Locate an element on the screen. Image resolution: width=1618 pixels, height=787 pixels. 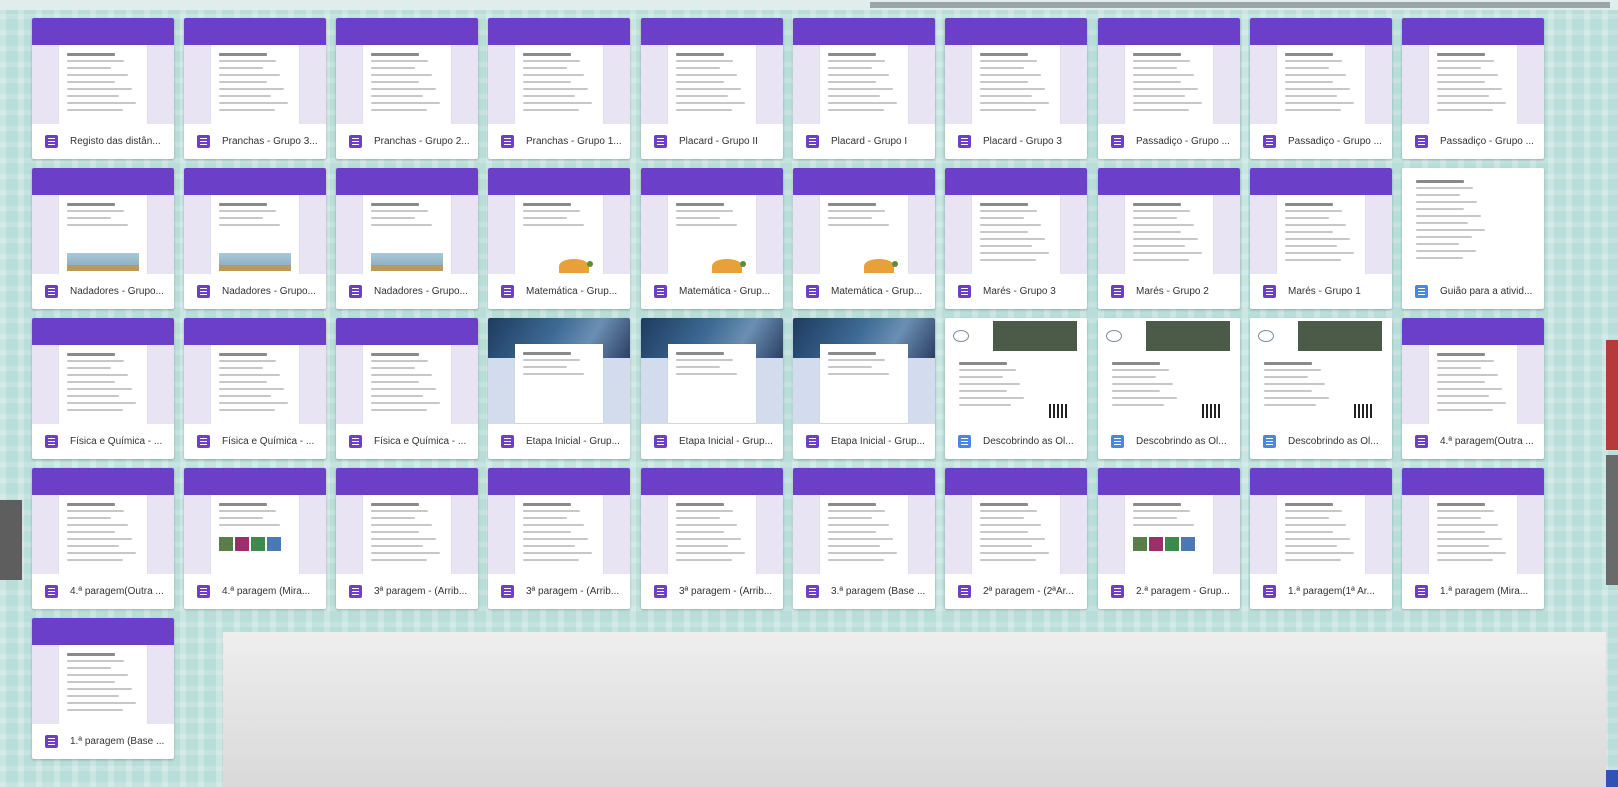
file-card: Placard - Grupo I is located at coordinates (864, 88).